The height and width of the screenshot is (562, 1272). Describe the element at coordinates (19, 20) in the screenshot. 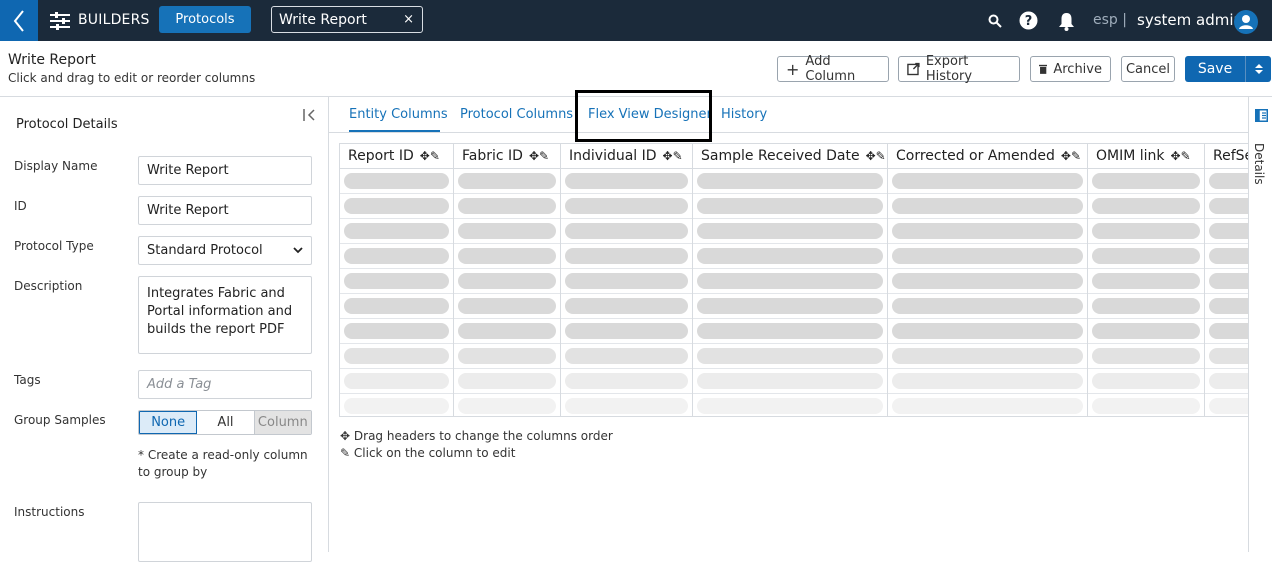

I see `back-button` at that location.